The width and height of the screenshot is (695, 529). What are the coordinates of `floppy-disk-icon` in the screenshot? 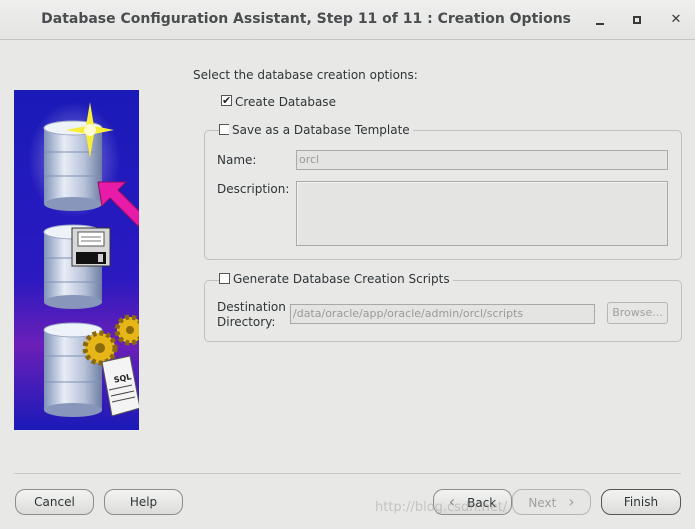 It's located at (91, 247).